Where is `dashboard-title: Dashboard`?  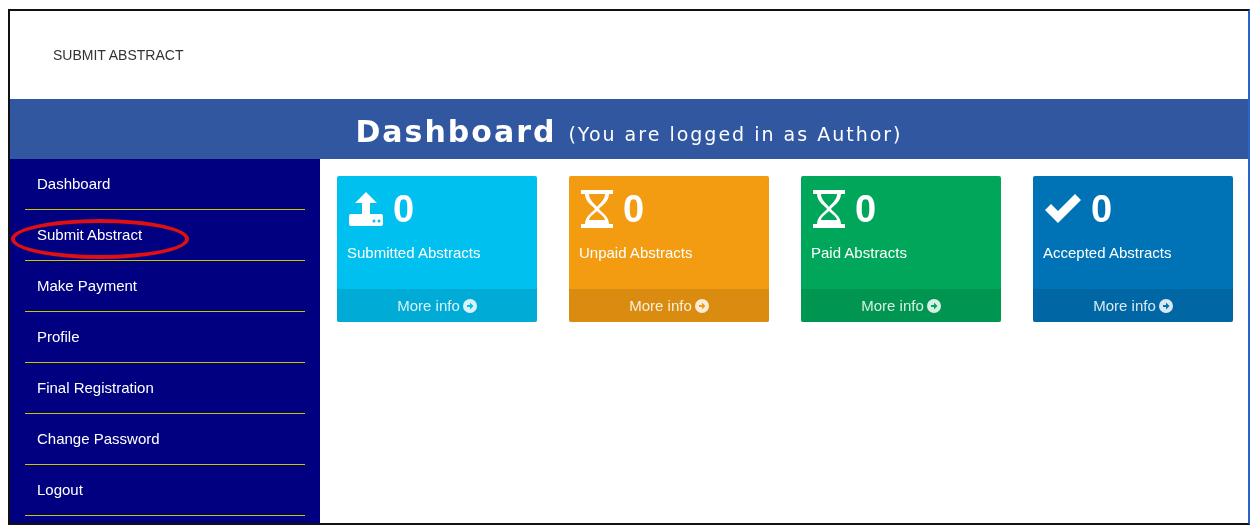
dashboard-title: Dashboard is located at coordinates (456, 131).